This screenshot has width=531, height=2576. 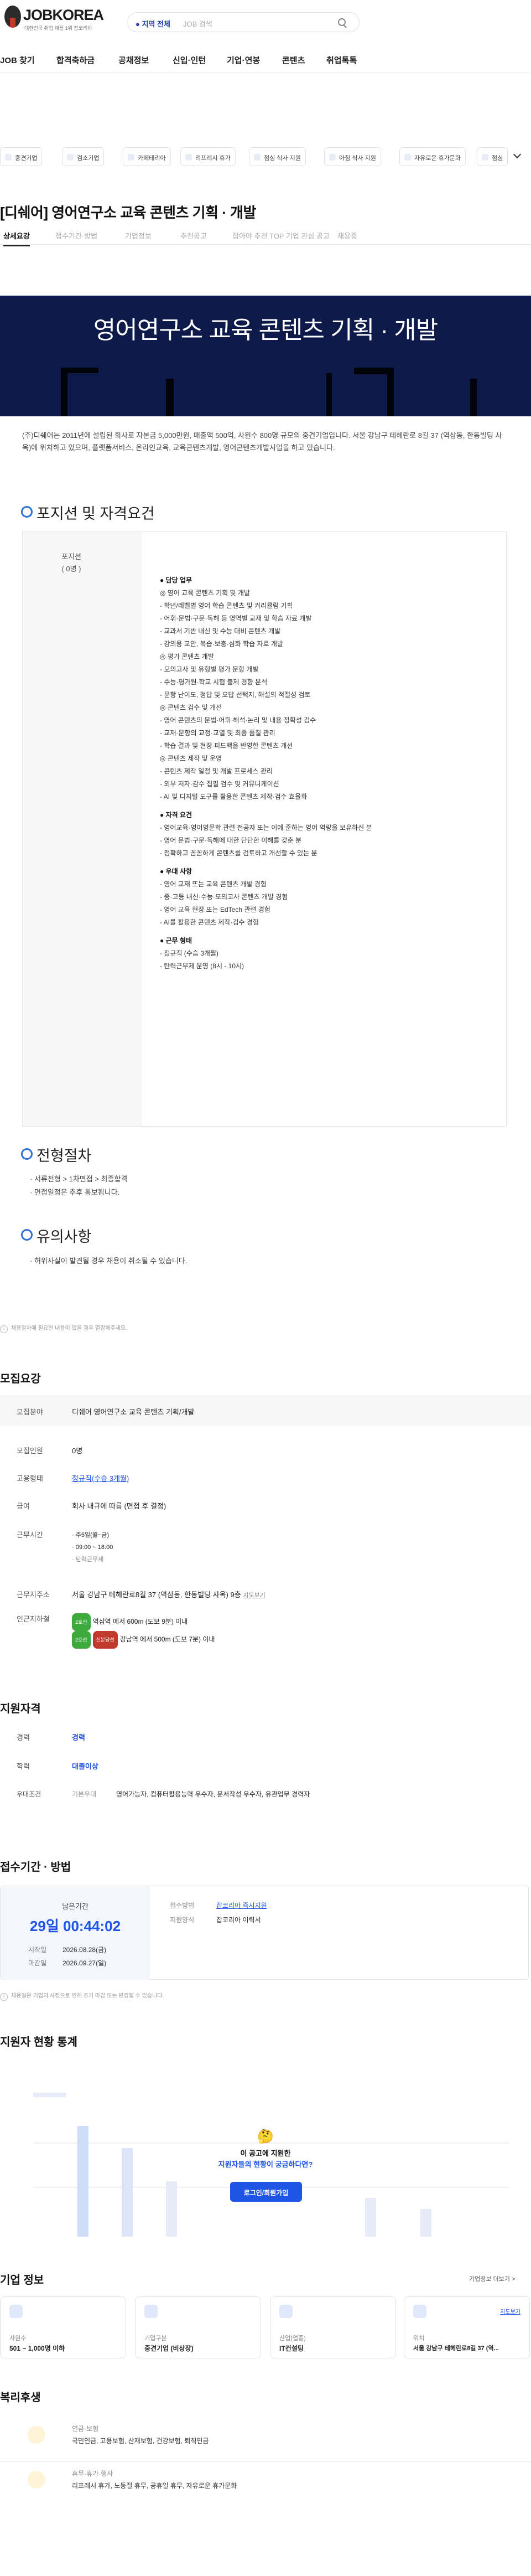 What do you see at coordinates (76, 235) in the screenshot?
I see `tab-apply-period: 접수기간·방법` at bounding box center [76, 235].